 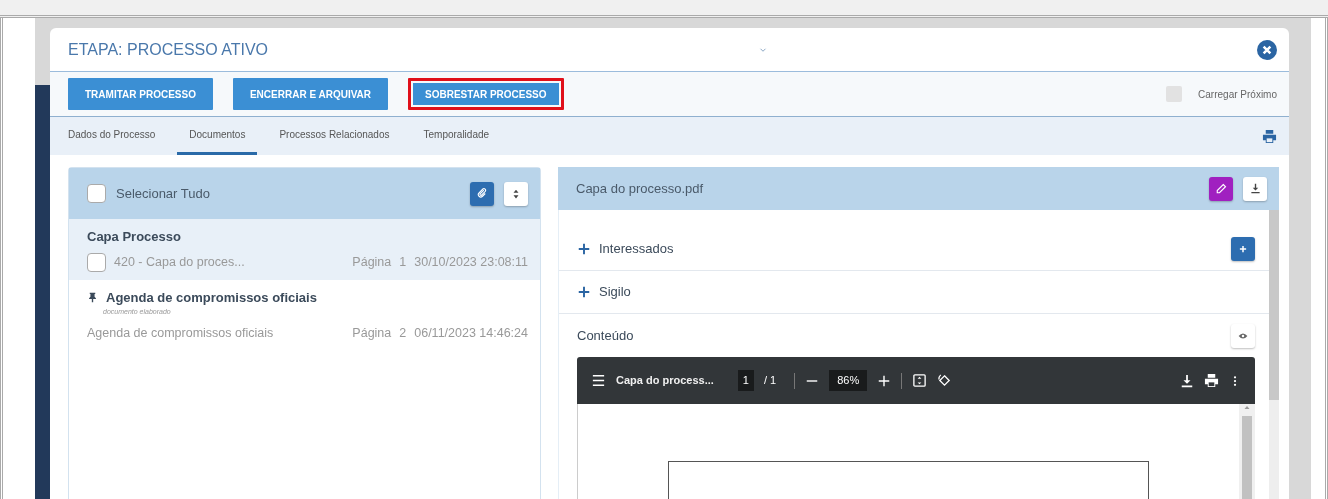 I want to click on tab: Processos Relacionados, so click(x=334, y=136).